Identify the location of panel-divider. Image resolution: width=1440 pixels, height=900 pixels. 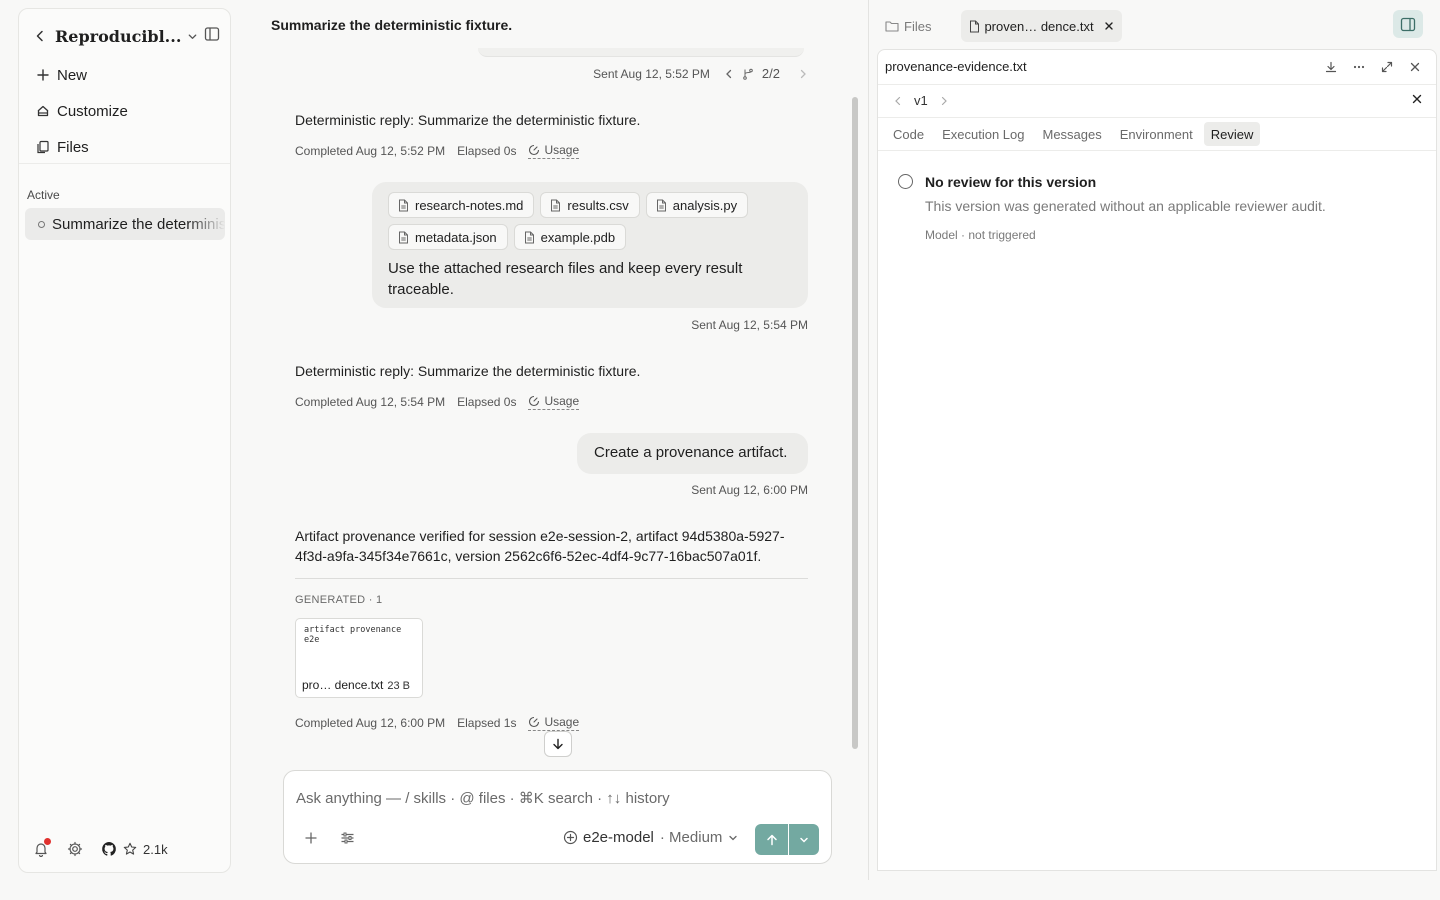
(868, 440).